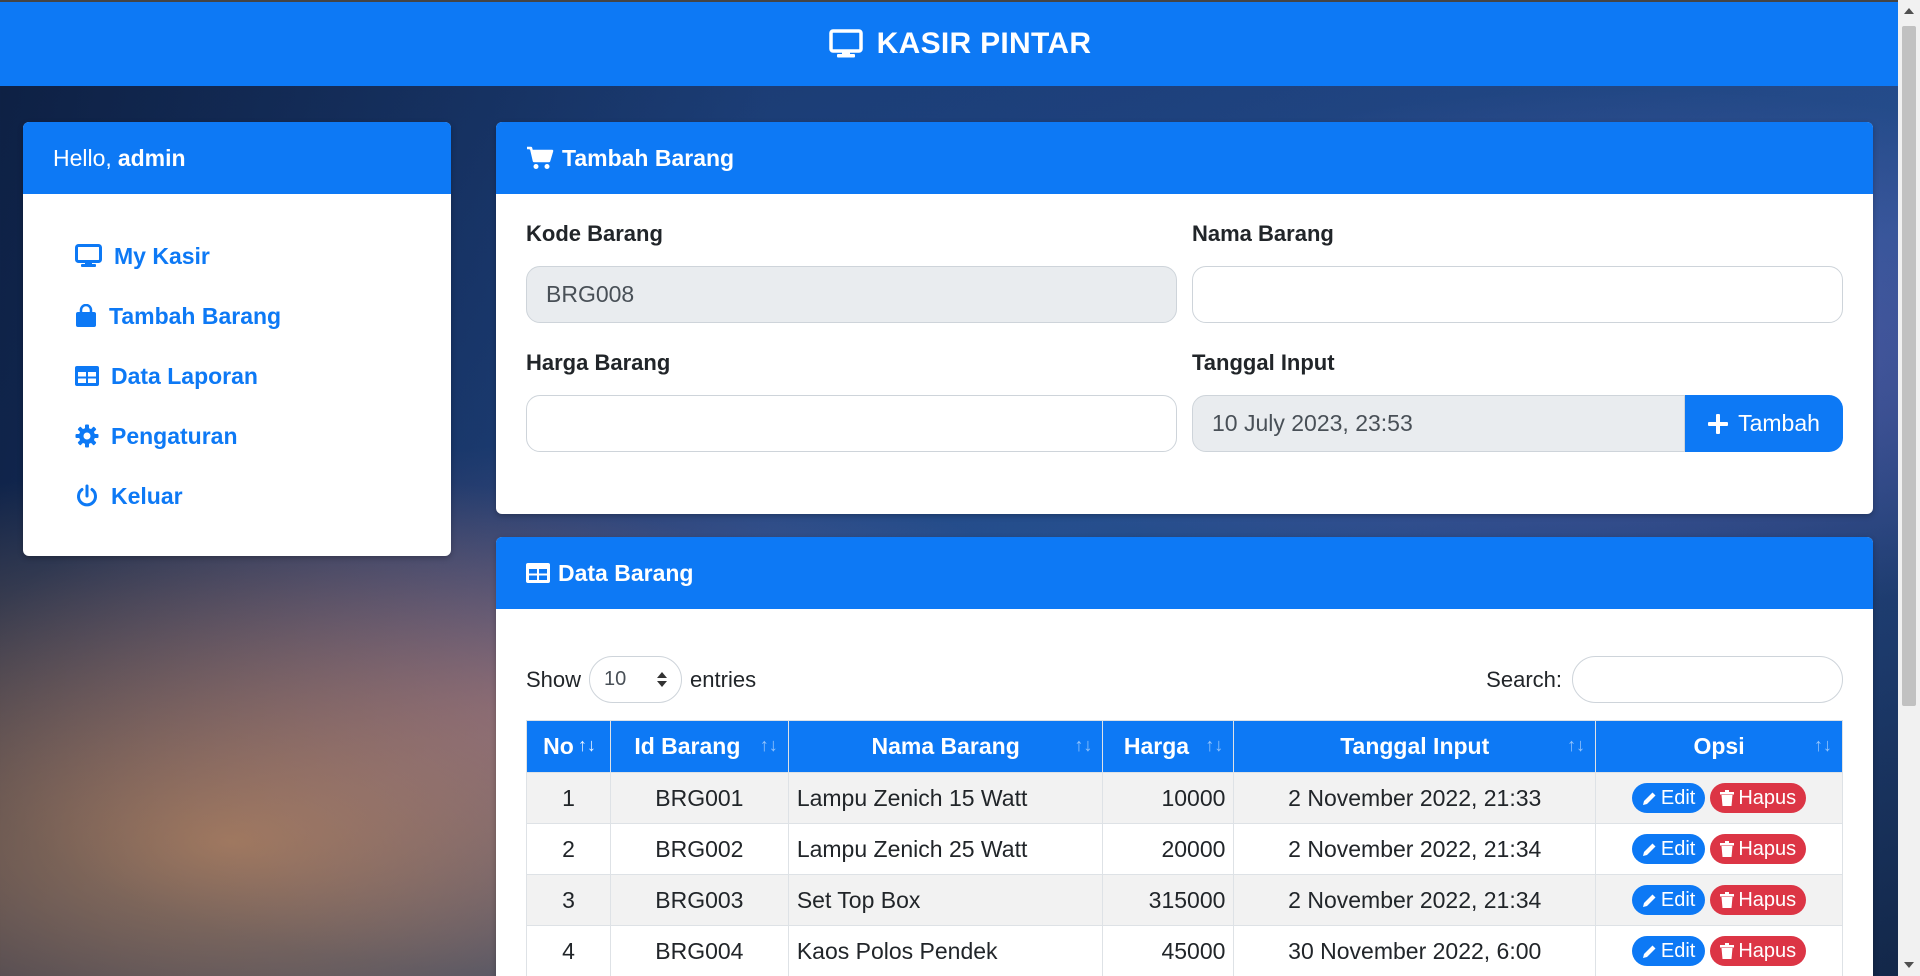  I want to click on sidebar-header: Hello, admin, so click(237, 158).